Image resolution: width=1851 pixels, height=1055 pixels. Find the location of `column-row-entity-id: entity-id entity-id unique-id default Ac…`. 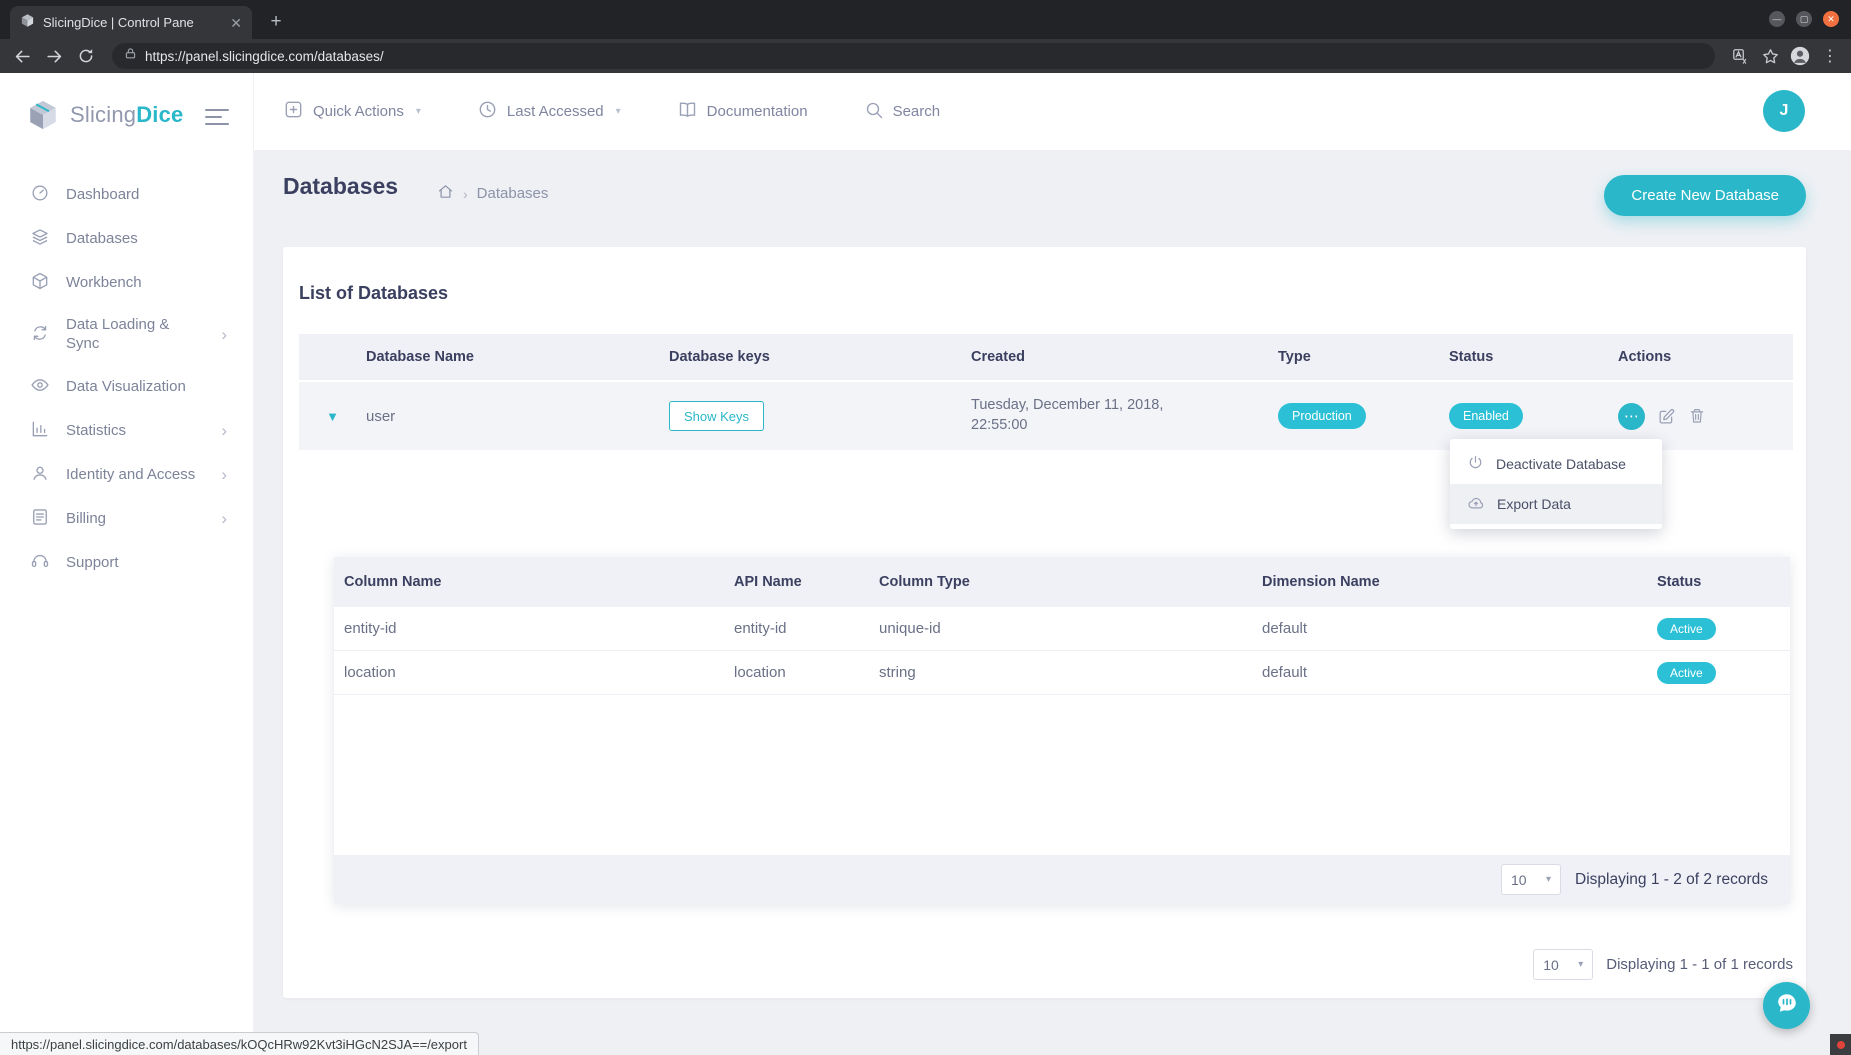

column-row-entity-id: entity-id entity-id unique-id default Ac… is located at coordinates (1062, 629).